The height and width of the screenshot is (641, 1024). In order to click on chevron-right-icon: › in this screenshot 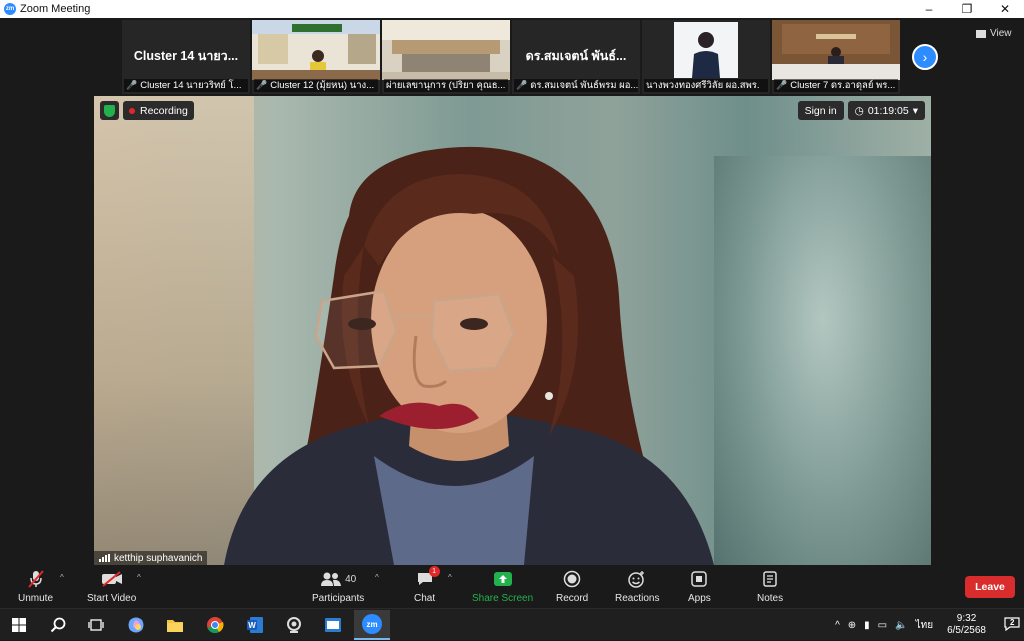, I will do `click(925, 57)`.